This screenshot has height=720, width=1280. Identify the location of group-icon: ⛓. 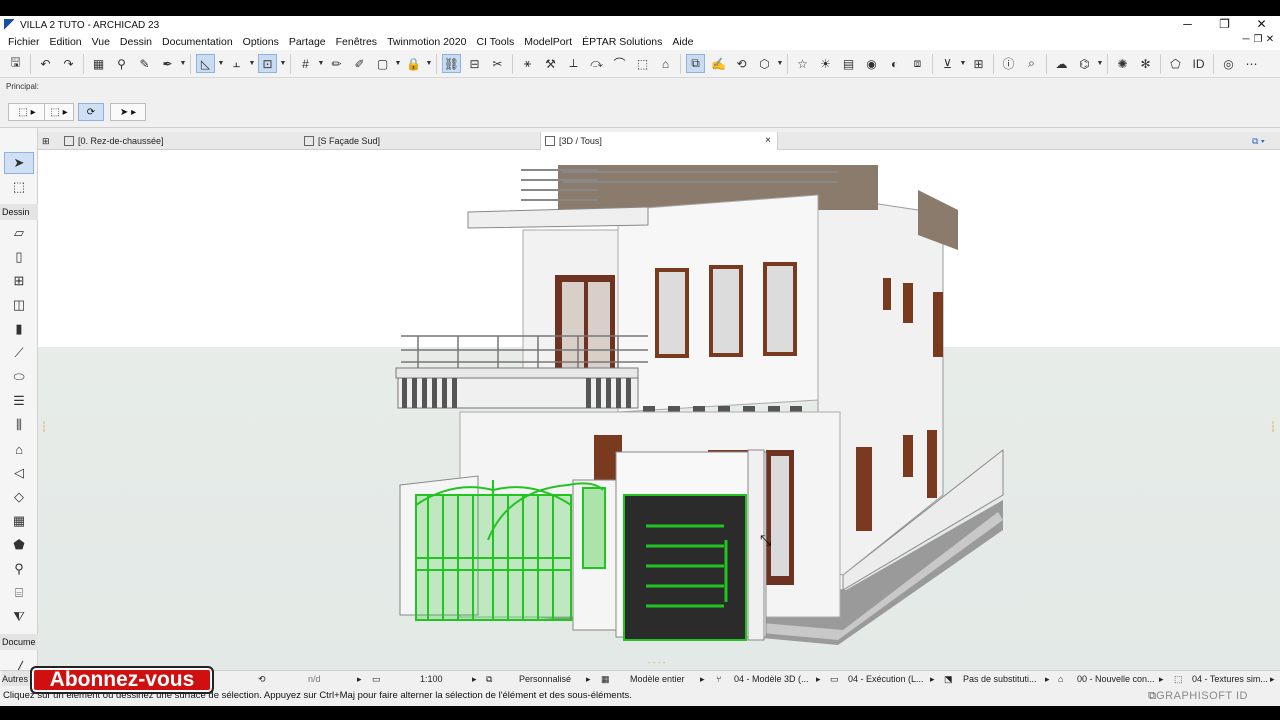
(451, 63).